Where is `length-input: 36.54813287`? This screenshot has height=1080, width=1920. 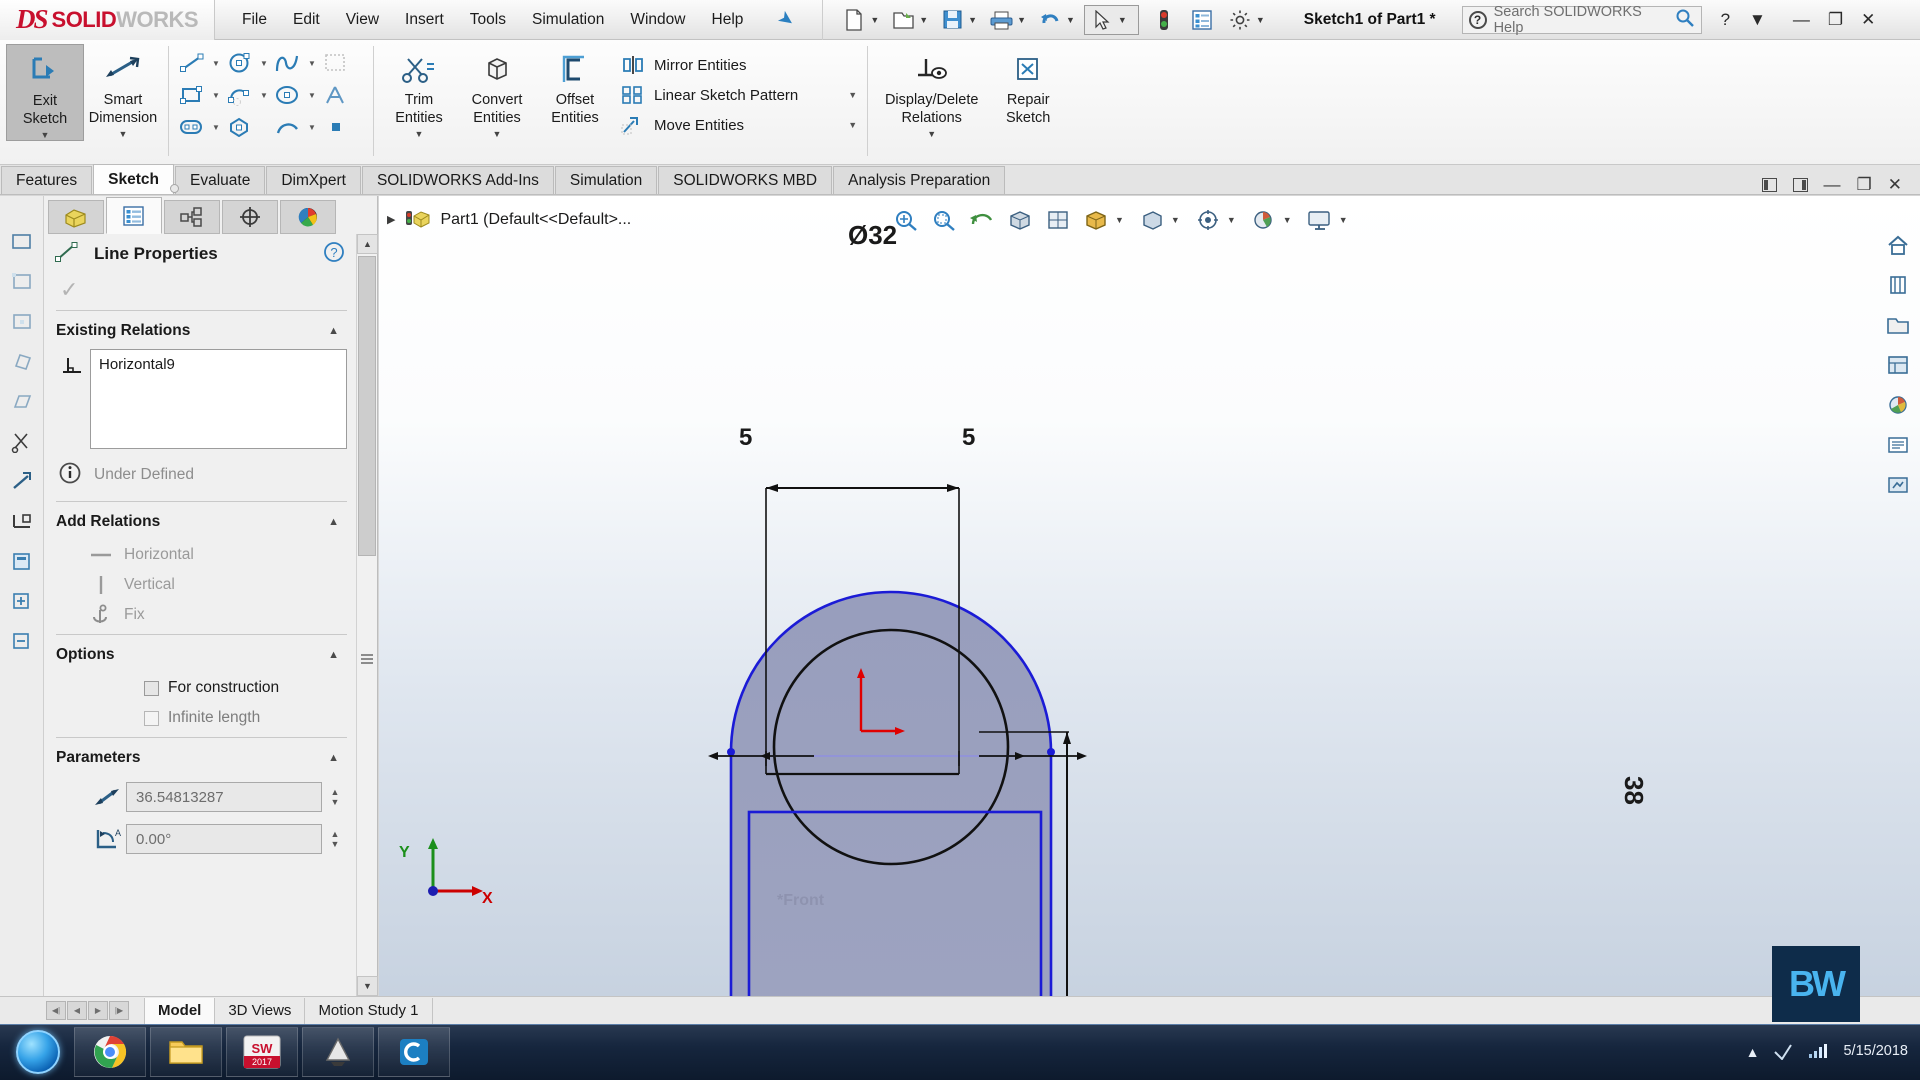 length-input: 36.54813287 is located at coordinates (224, 797).